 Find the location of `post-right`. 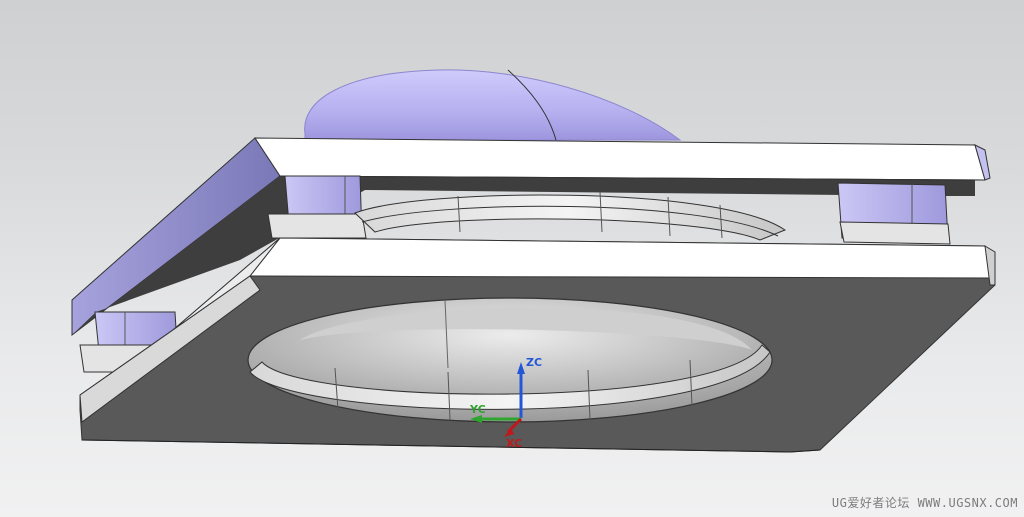

post-right is located at coordinates (894, 213).